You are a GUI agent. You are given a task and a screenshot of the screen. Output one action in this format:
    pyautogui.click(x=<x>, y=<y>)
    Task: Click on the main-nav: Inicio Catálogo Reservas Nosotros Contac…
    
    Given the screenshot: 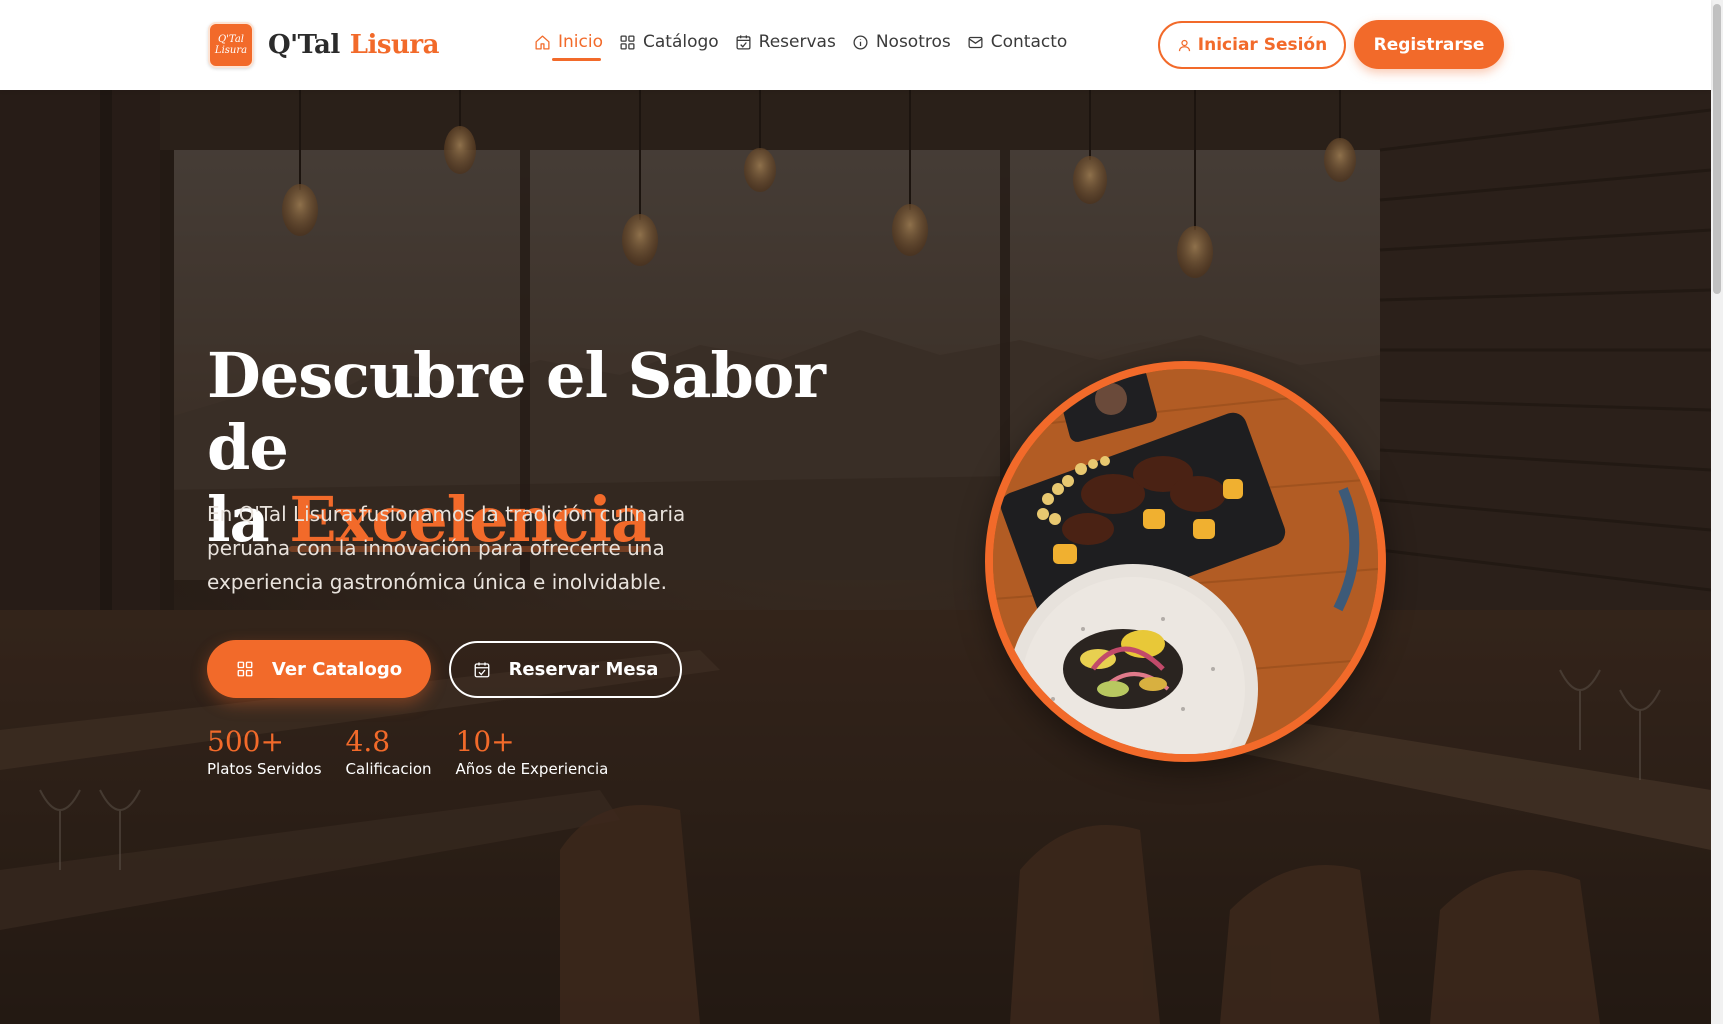 What is the action you would take?
    pyautogui.click(x=808, y=46)
    